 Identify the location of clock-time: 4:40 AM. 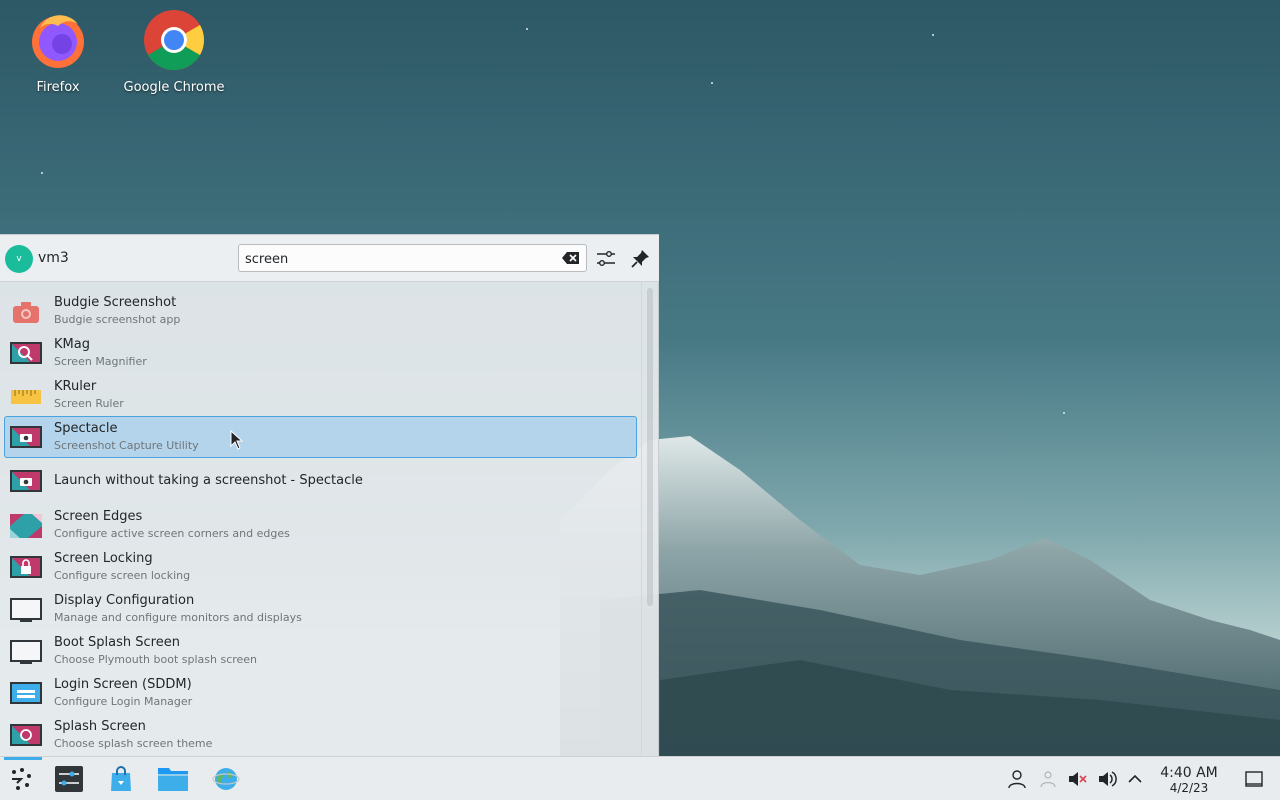
(1189, 773).